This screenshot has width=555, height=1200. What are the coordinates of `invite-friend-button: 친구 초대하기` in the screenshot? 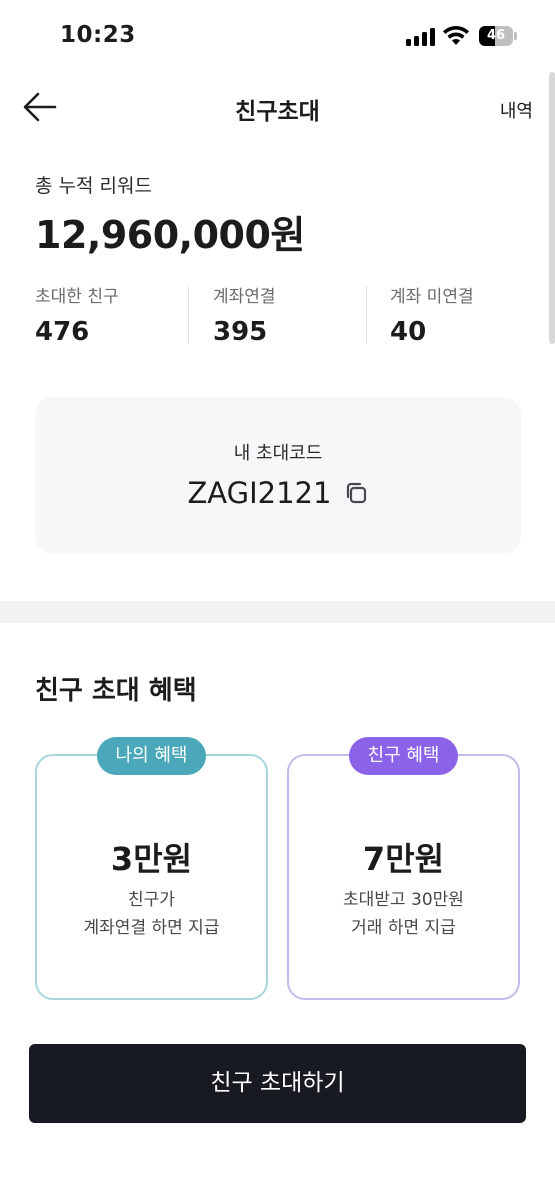 It's located at (277, 1083).